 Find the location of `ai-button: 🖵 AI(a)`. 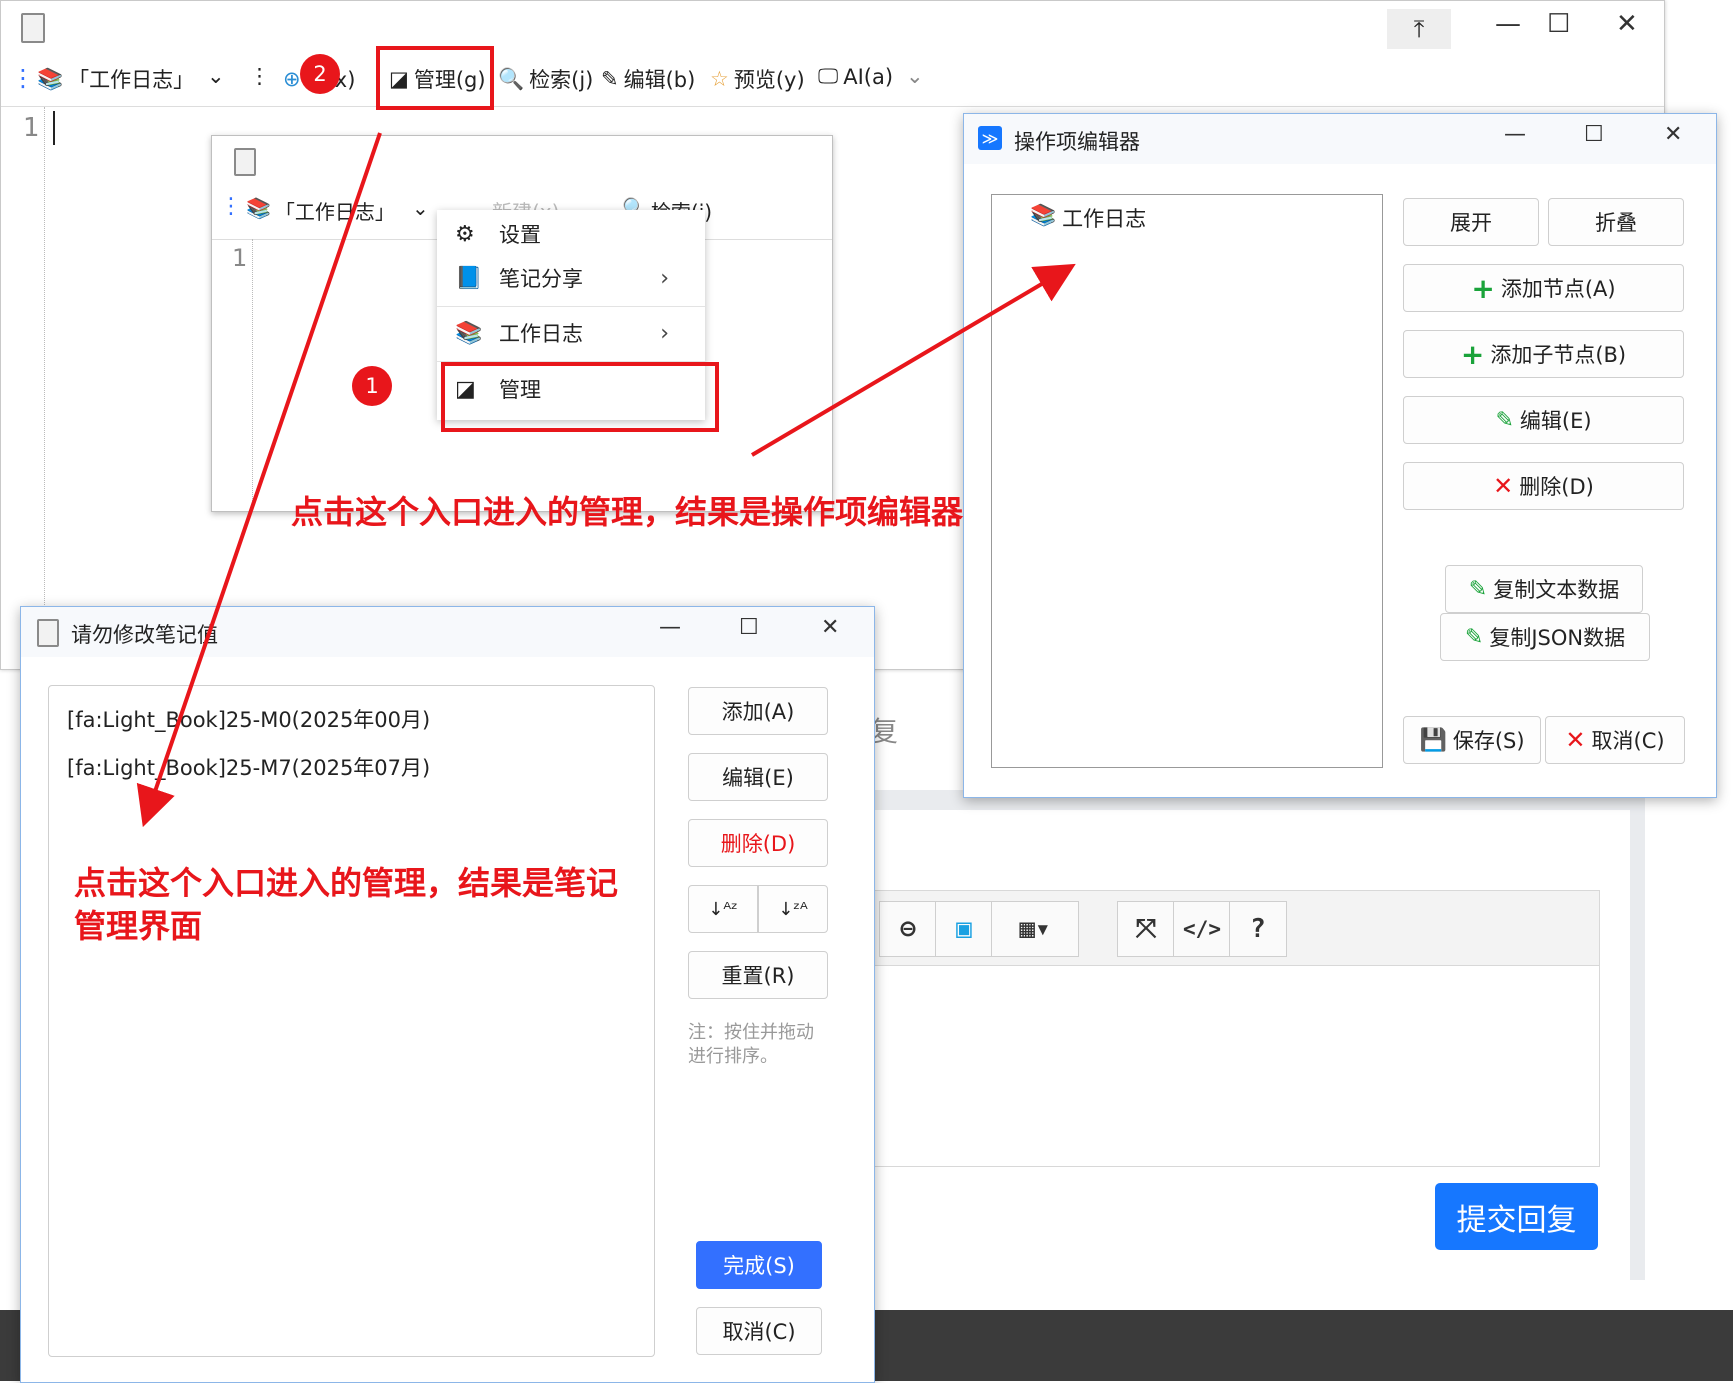

ai-button: 🖵 AI(a) is located at coordinates (855, 76).